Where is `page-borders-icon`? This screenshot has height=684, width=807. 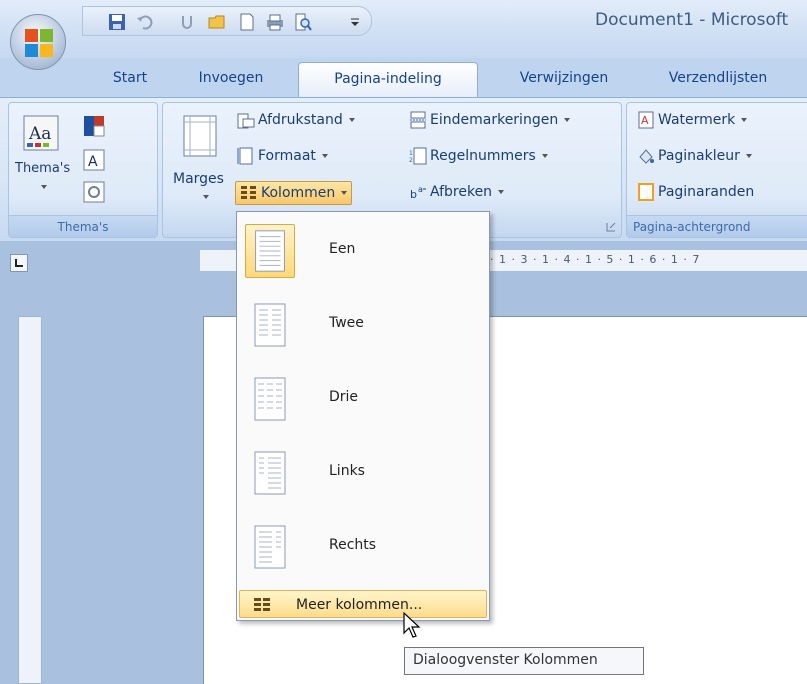
page-borders-icon is located at coordinates (646, 192).